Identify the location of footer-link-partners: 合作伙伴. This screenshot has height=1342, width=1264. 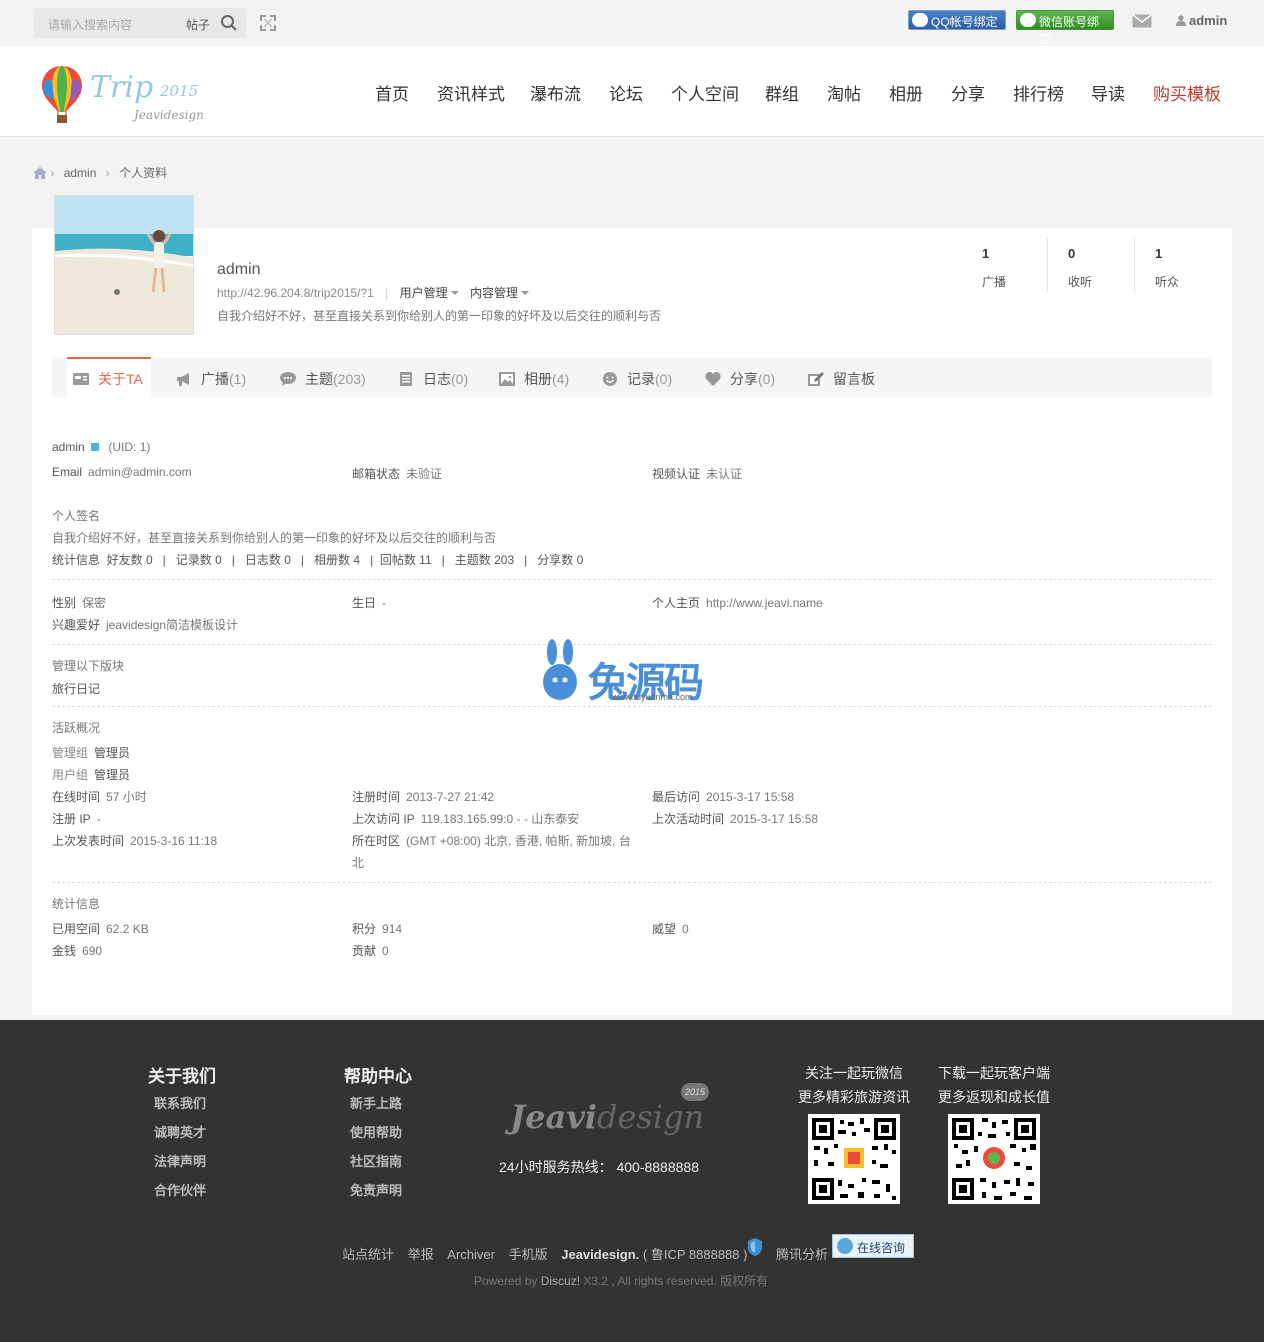
(180, 1189).